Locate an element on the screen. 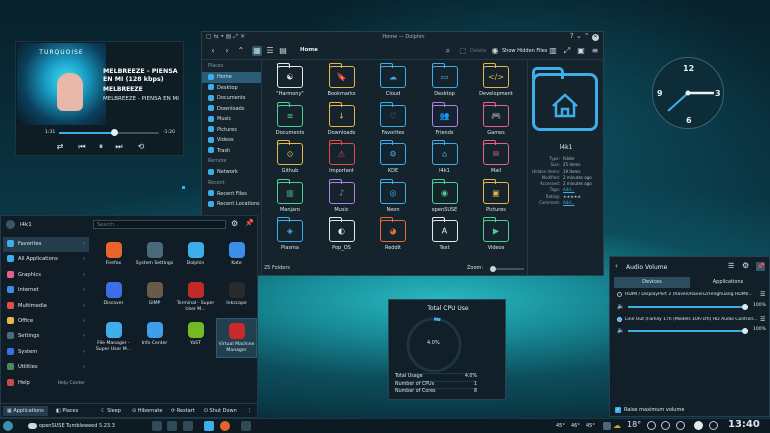 This screenshot has height=433, width=770. play-tray-icon is located at coordinates (698, 425).